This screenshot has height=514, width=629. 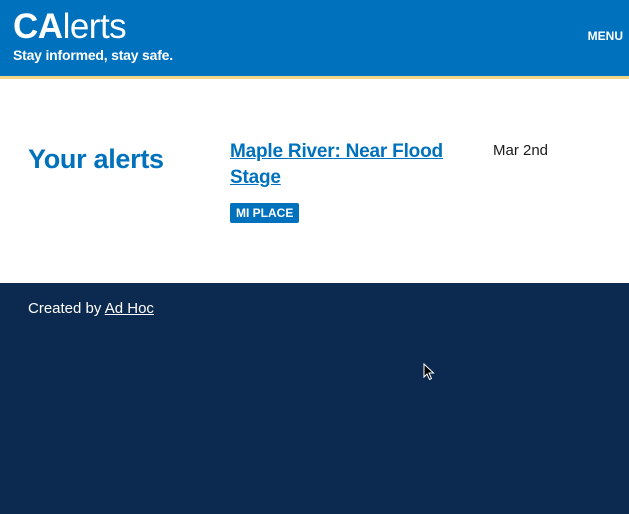 What do you see at coordinates (66, 308) in the screenshot?
I see `footer-credit-prefix: Created by` at bounding box center [66, 308].